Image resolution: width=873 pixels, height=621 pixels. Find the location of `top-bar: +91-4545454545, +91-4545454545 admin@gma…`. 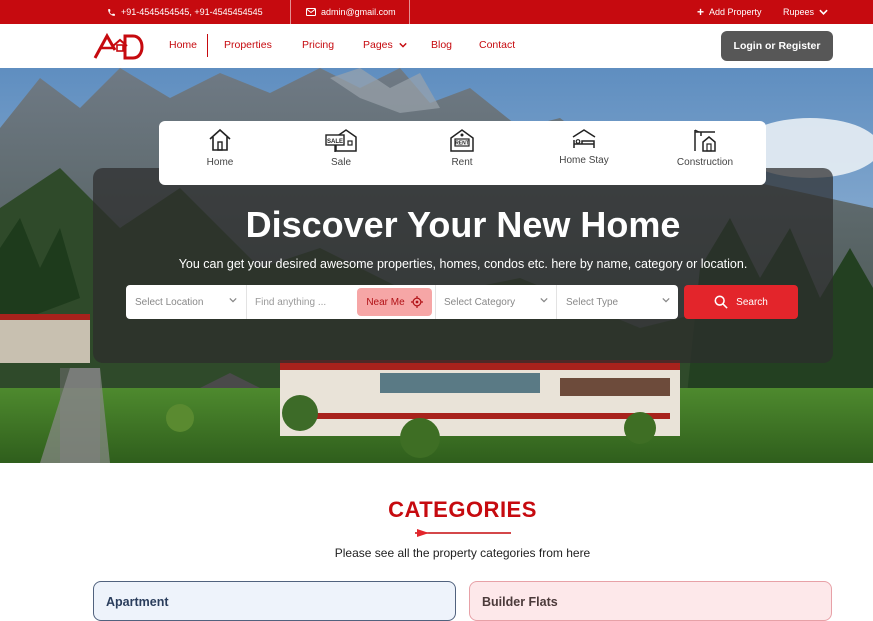

top-bar: +91-4545454545, +91-4545454545 admin@gma… is located at coordinates (436, 12).